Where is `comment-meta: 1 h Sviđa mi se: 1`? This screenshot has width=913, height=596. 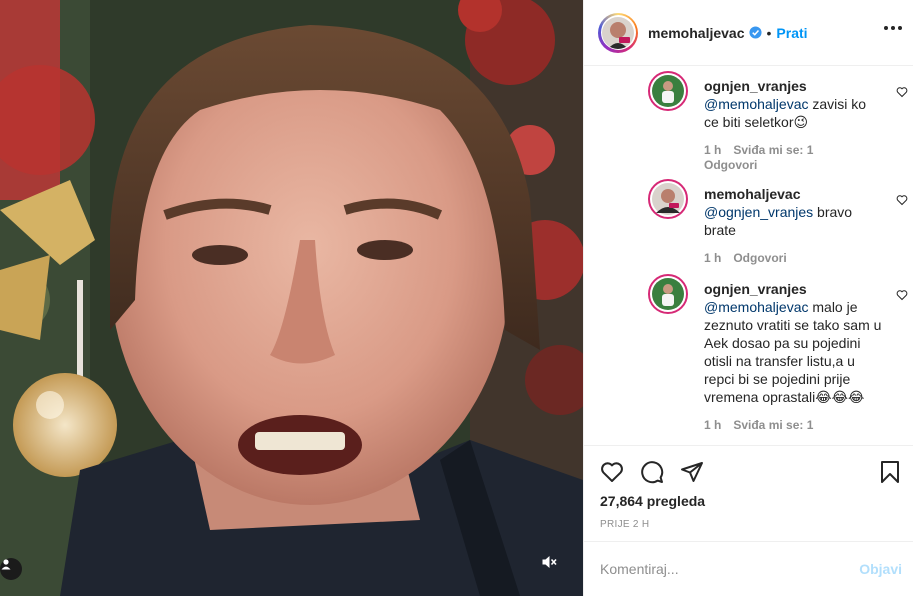
comment-meta: 1 h Sviđa mi se: 1 is located at coordinates (794, 425).